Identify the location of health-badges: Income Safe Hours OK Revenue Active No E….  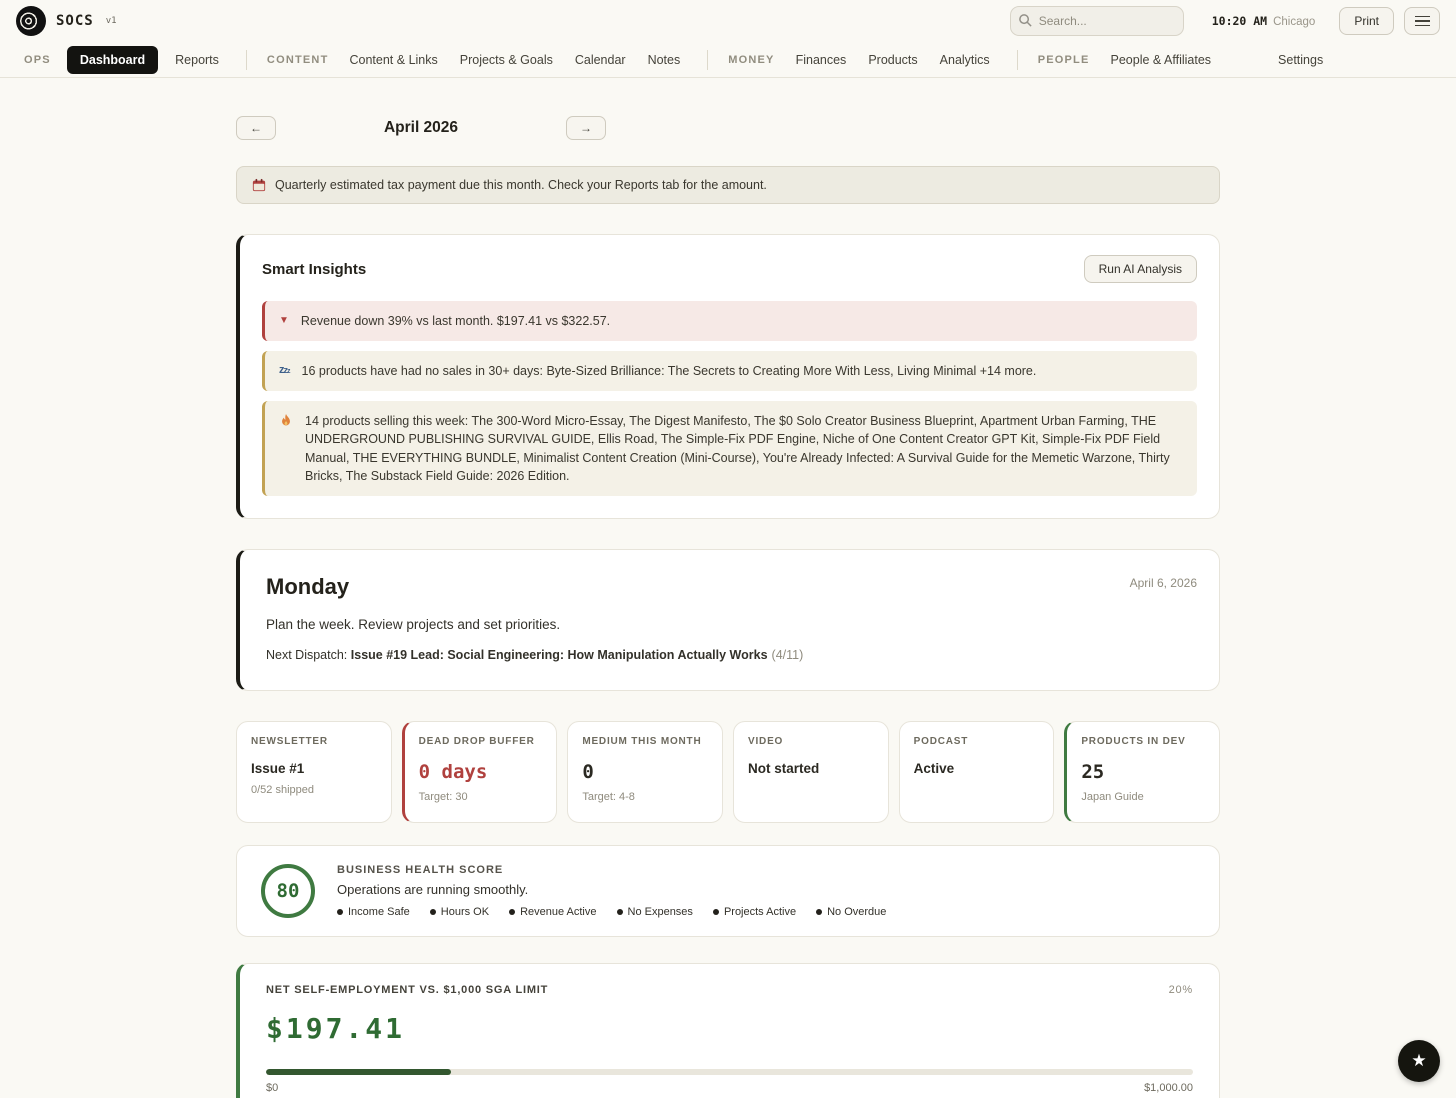
(611, 912).